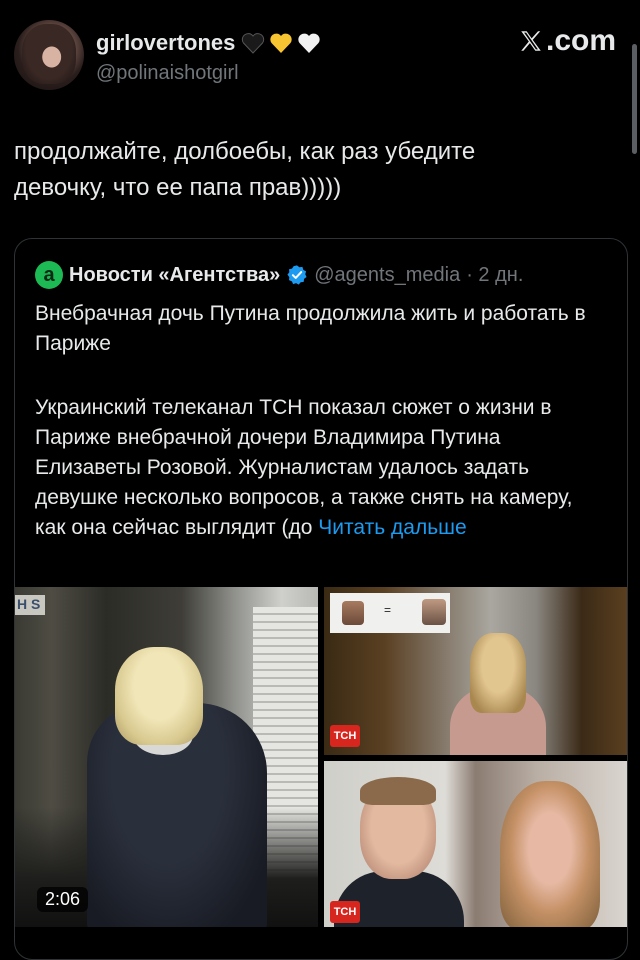 This screenshot has width=640, height=960. Describe the element at coordinates (167, 73) in the screenshot. I see `author-handle: @polinaishotgirl` at that location.